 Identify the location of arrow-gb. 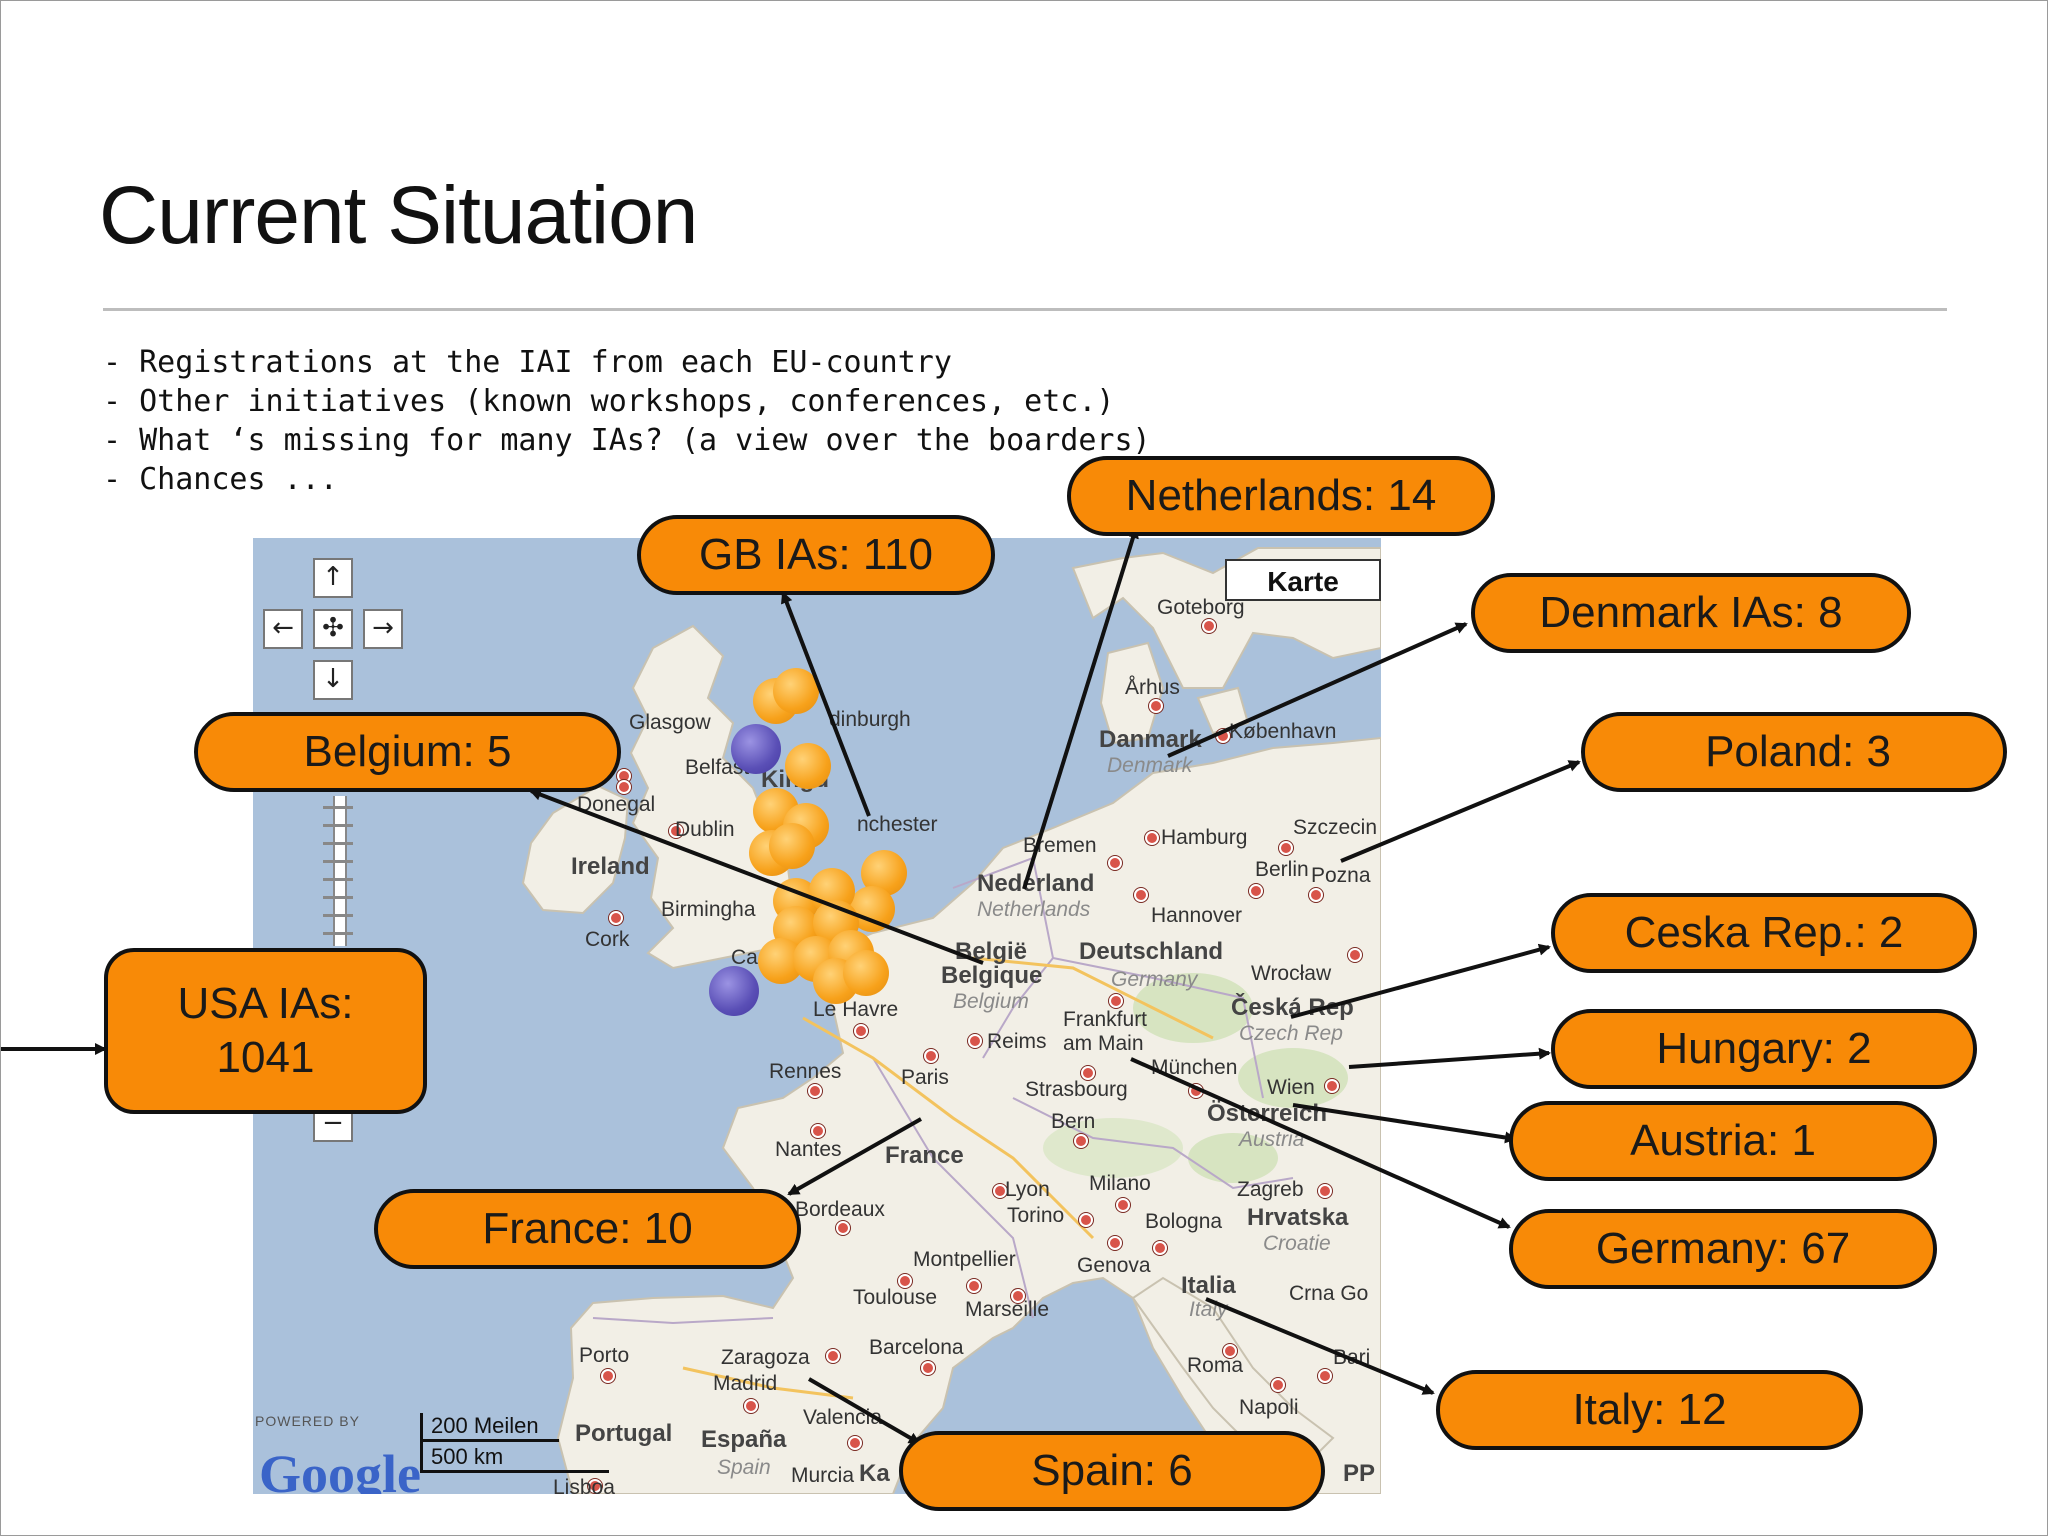
(826, 704).